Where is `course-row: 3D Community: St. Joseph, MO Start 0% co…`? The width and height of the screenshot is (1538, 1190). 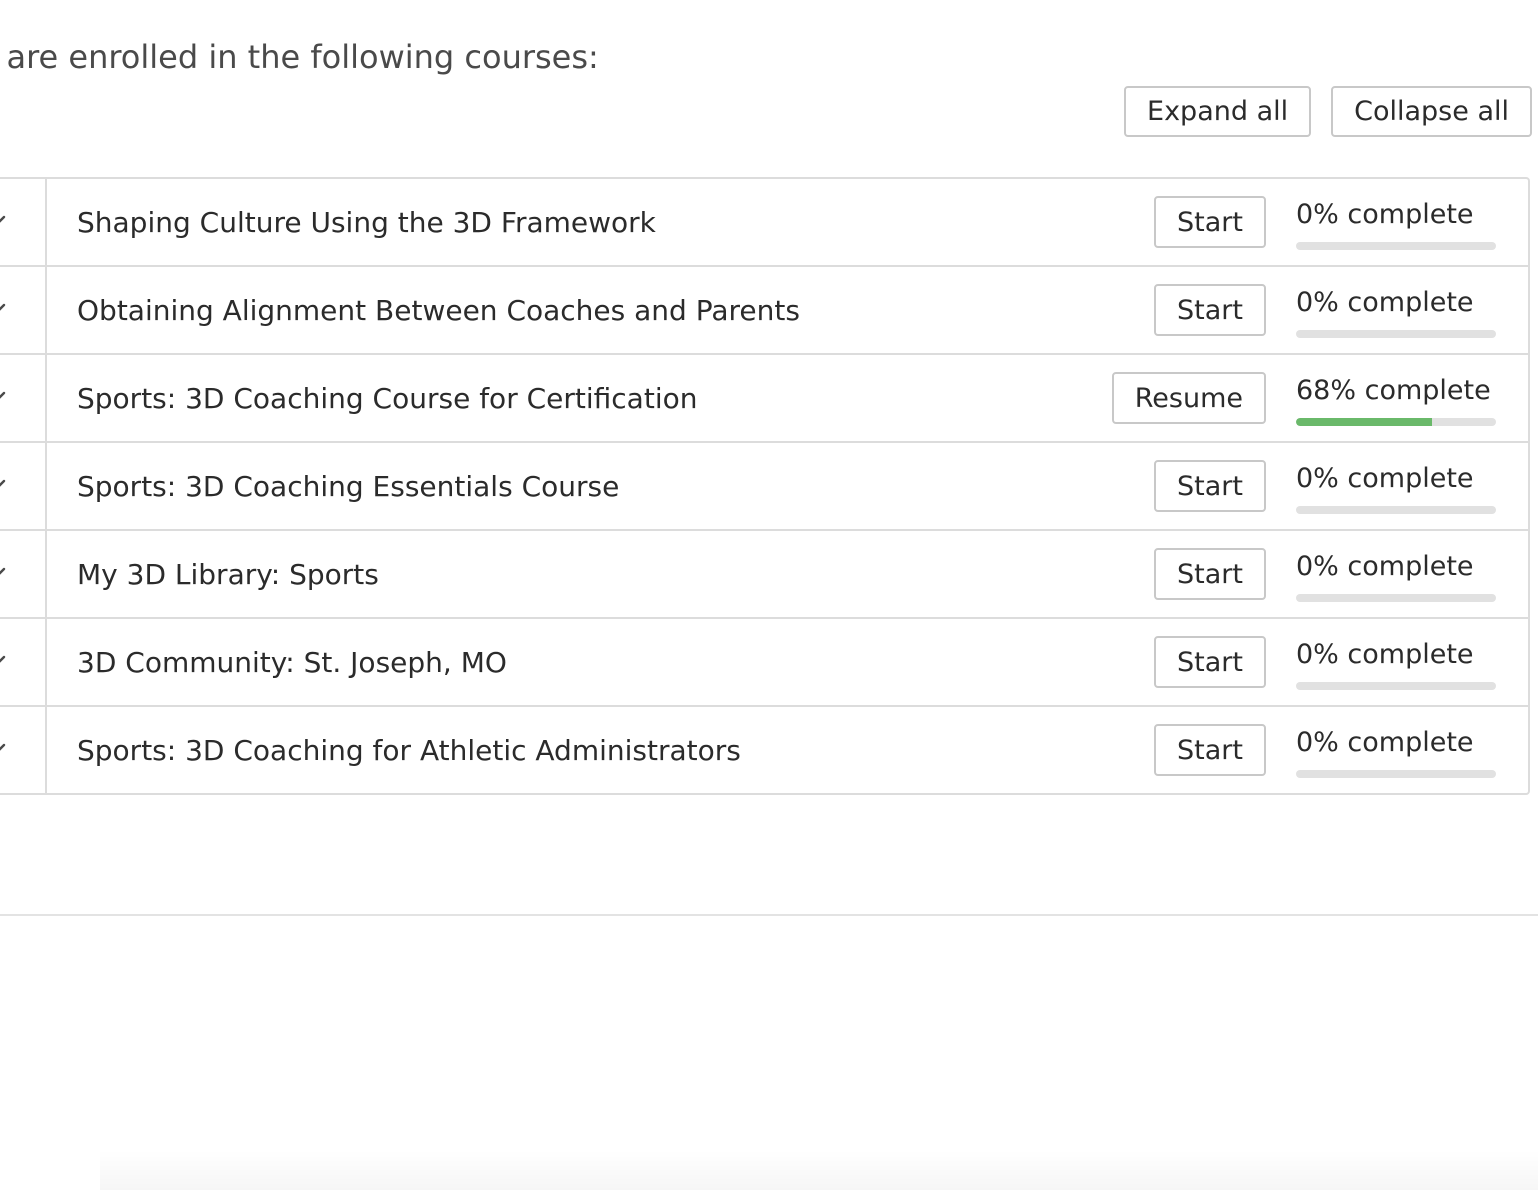 course-row: 3D Community: St. Joseph, MO Start 0% co… is located at coordinates (764, 663).